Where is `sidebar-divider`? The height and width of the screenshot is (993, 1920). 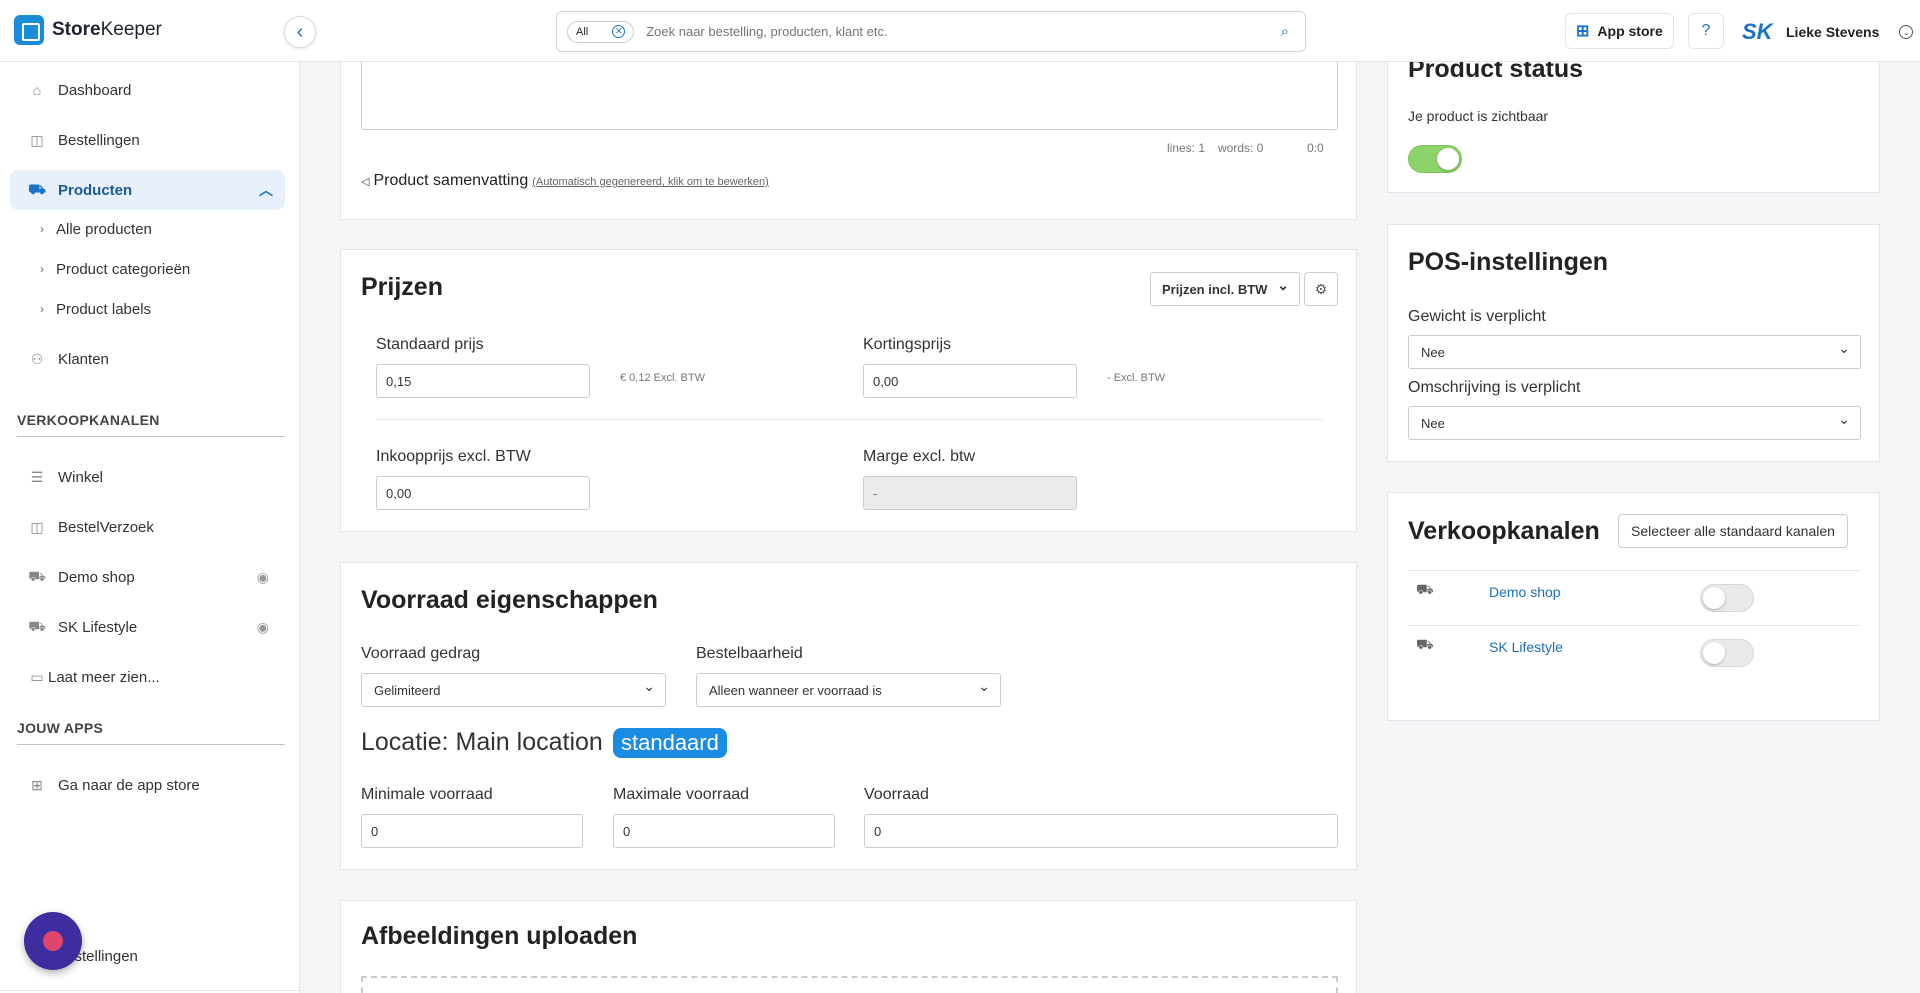
sidebar-divider is located at coordinates (150, 990).